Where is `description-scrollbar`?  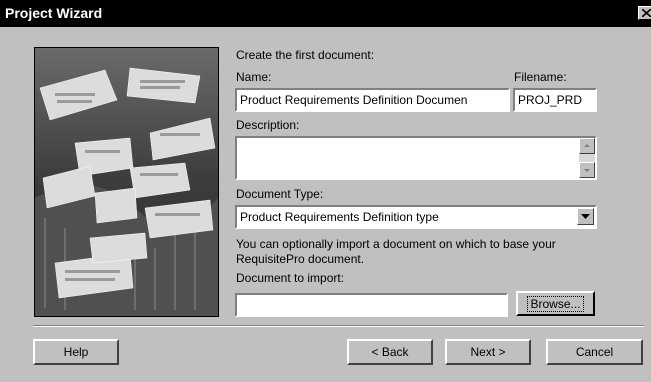 description-scrollbar is located at coordinates (587, 158).